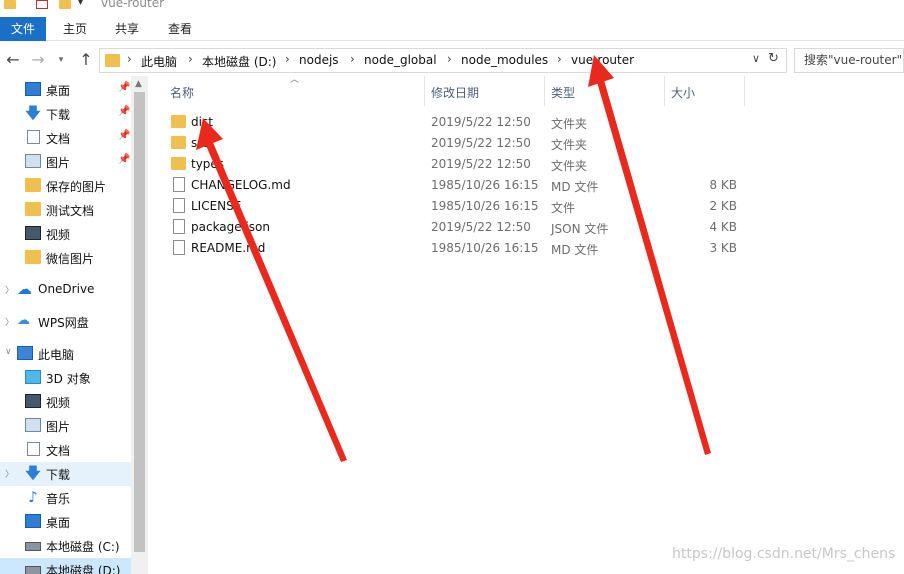 This screenshot has width=904, height=574. Describe the element at coordinates (86, 60) in the screenshot. I see `up-arrow-icon: ↑` at that location.